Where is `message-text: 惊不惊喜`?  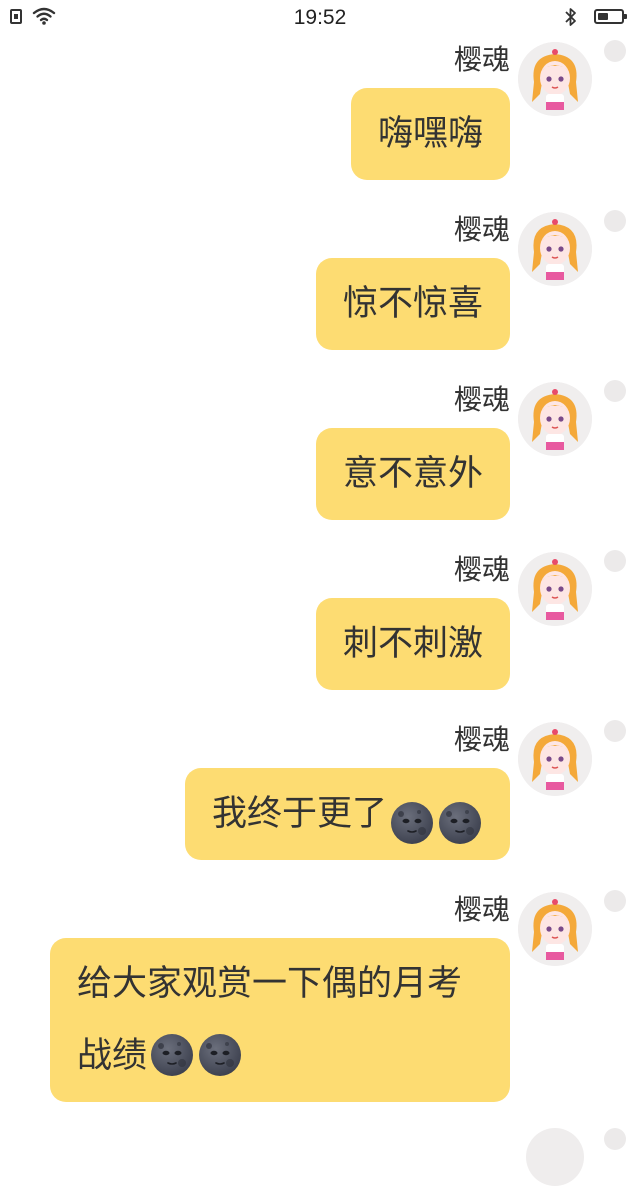 message-text: 惊不惊喜 is located at coordinates (412, 304).